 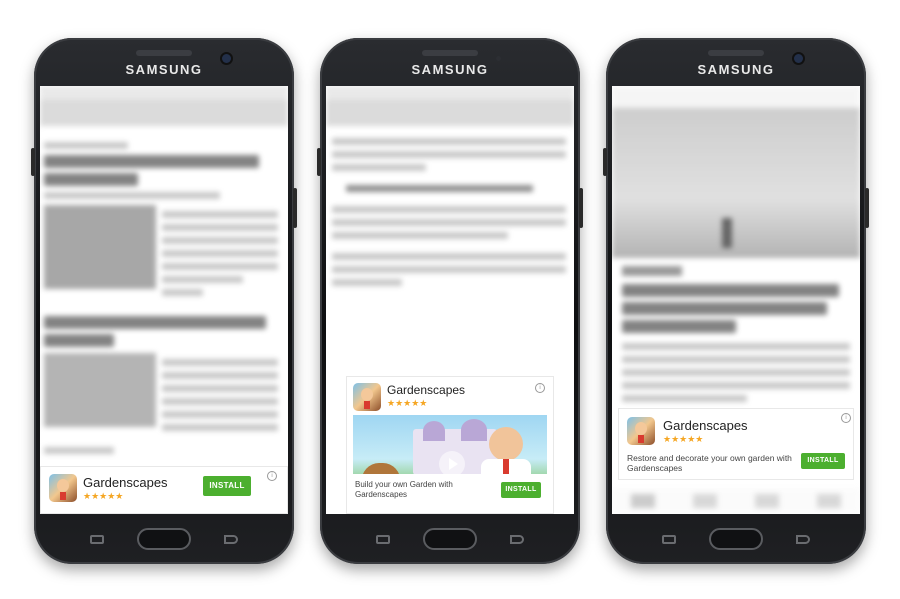 I want to click on ad-body-text: Build your own Garden with Gardenscapes, so click(x=404, y=489).